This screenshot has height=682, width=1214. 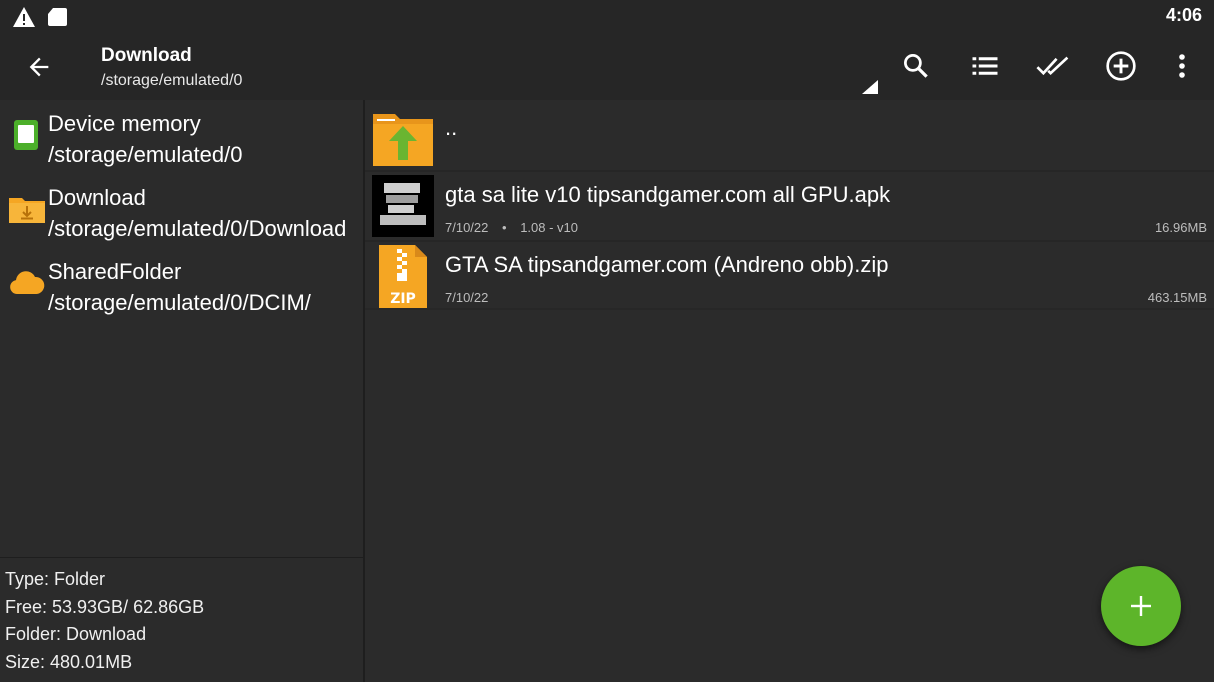 I want to click on add-button, so click(x=1121, y=66).